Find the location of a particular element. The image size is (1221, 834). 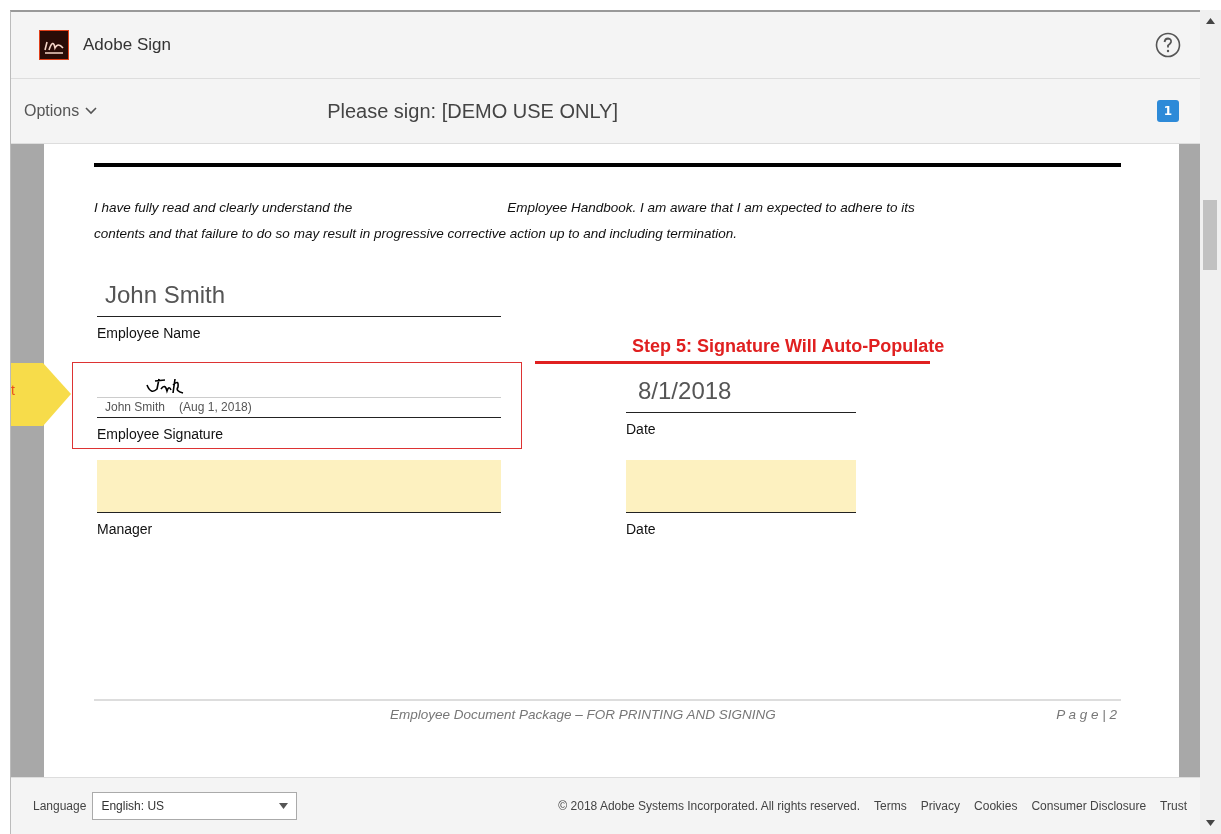

options-menu: Options is located at coordinates (61, 111).